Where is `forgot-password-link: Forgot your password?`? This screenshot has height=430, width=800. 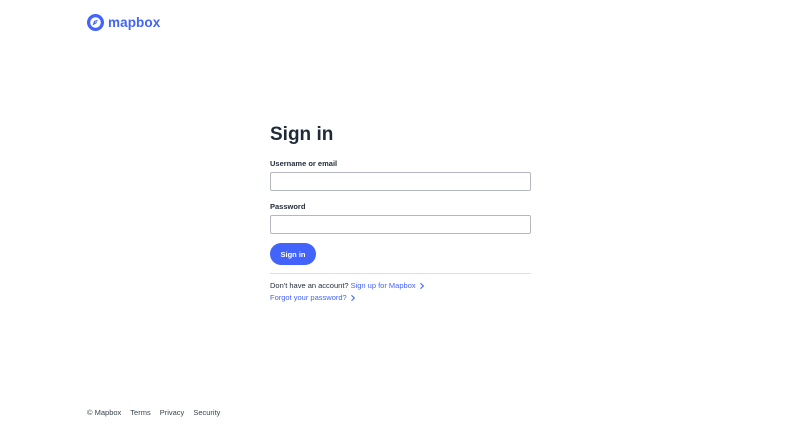
forgot-password-link: Forgot your password? is located at coordinates (313, 297).